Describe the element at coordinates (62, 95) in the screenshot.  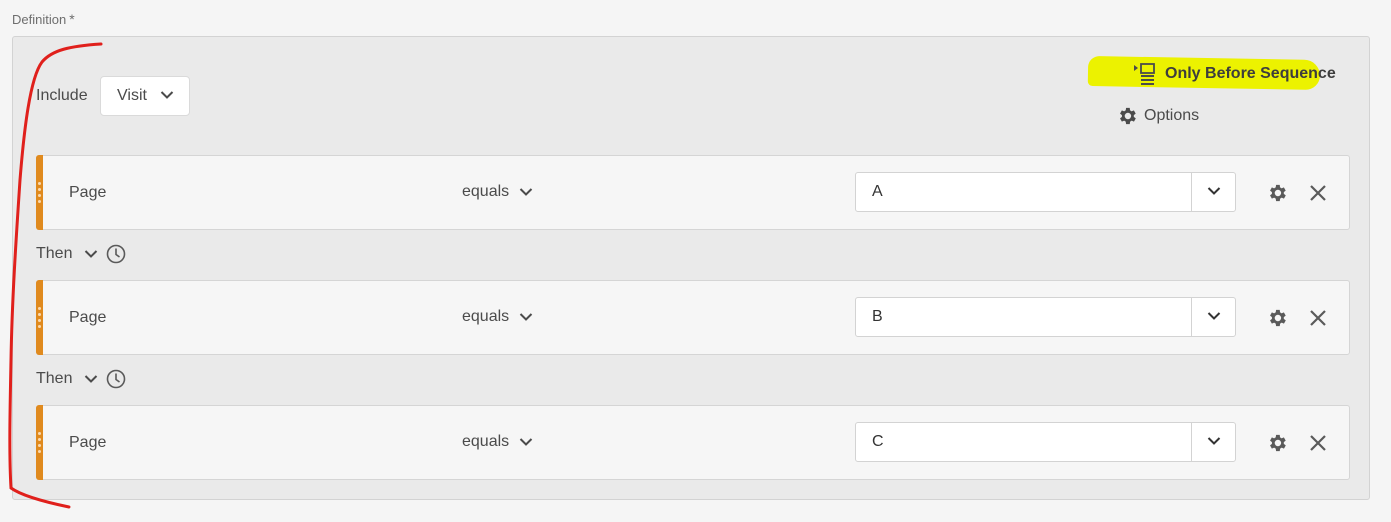
I see `include-label: Include` at that location.